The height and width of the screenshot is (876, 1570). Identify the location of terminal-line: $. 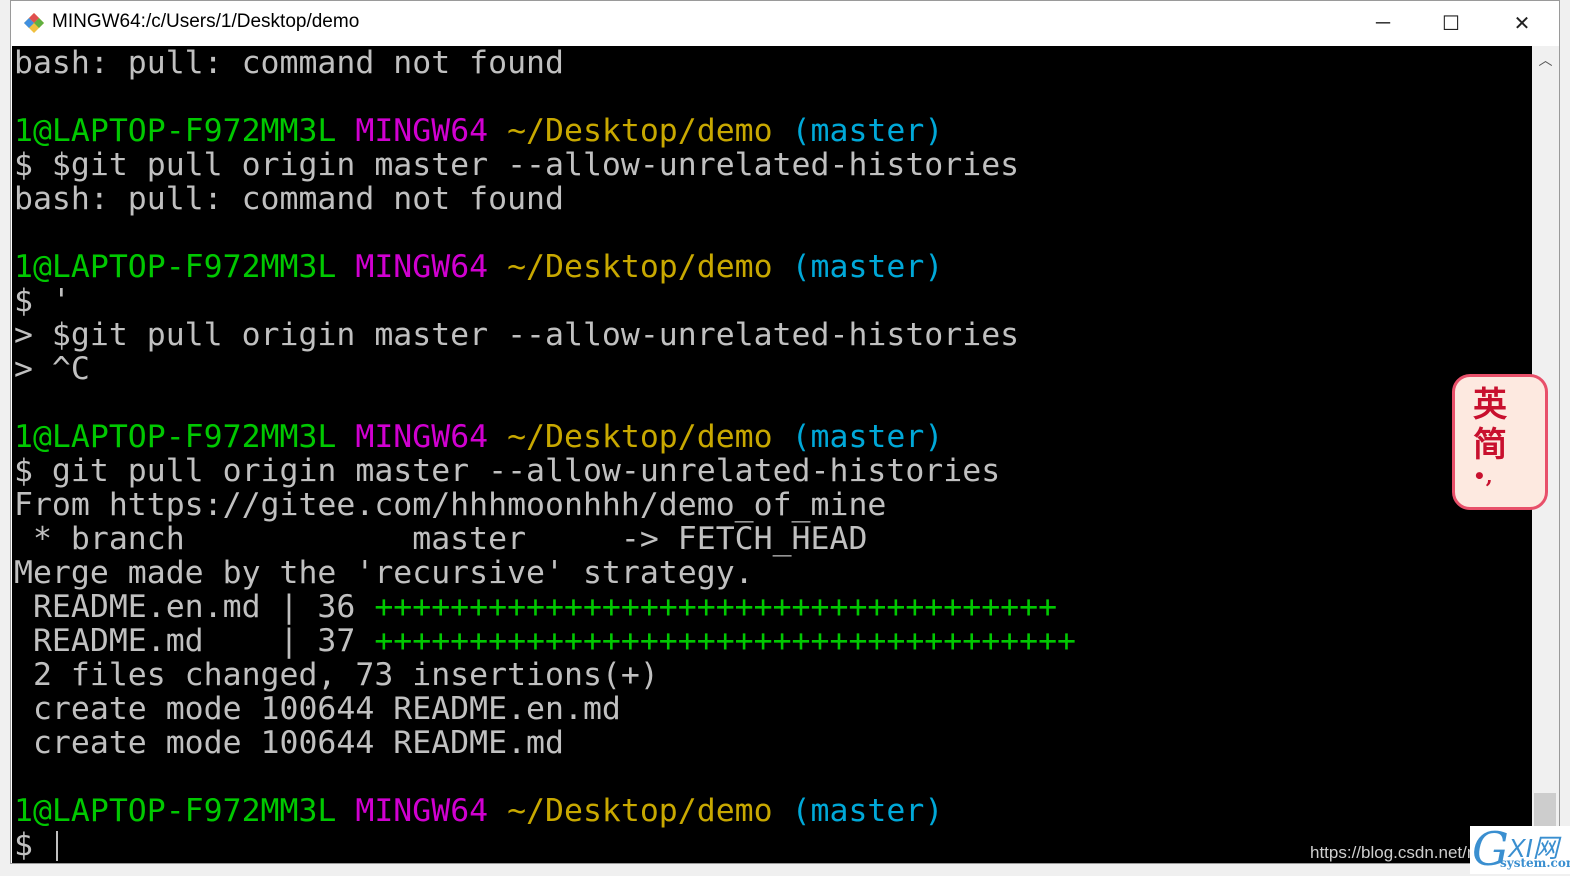
(772, 845).